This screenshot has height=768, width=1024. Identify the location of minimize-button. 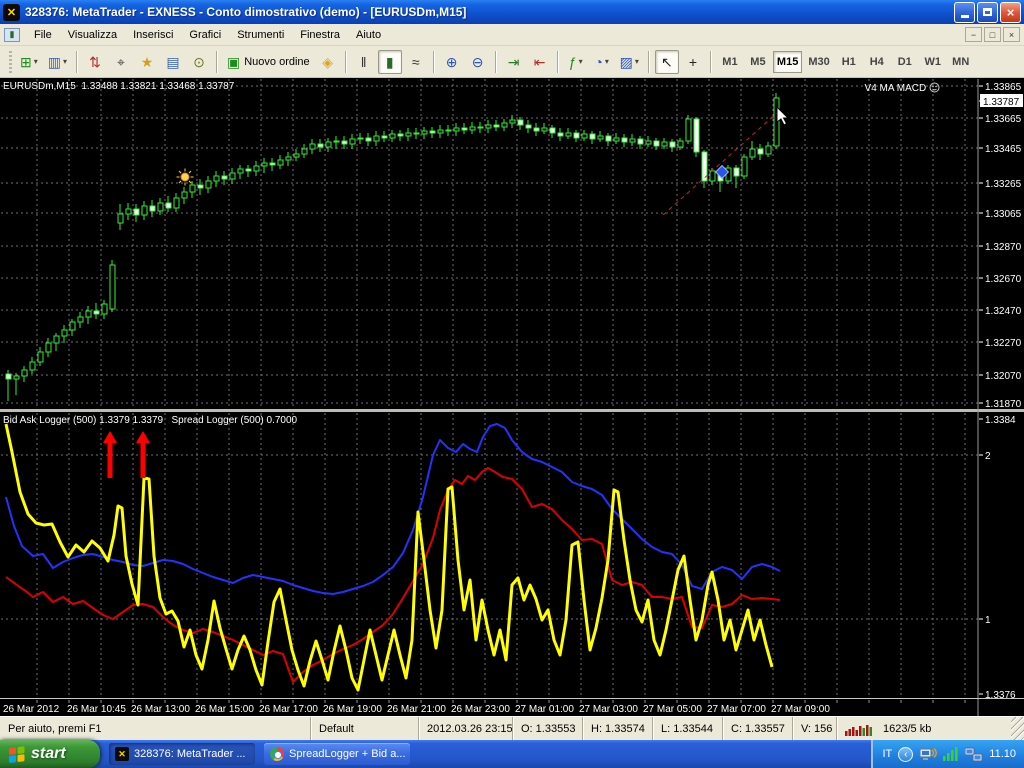
(964, 12).